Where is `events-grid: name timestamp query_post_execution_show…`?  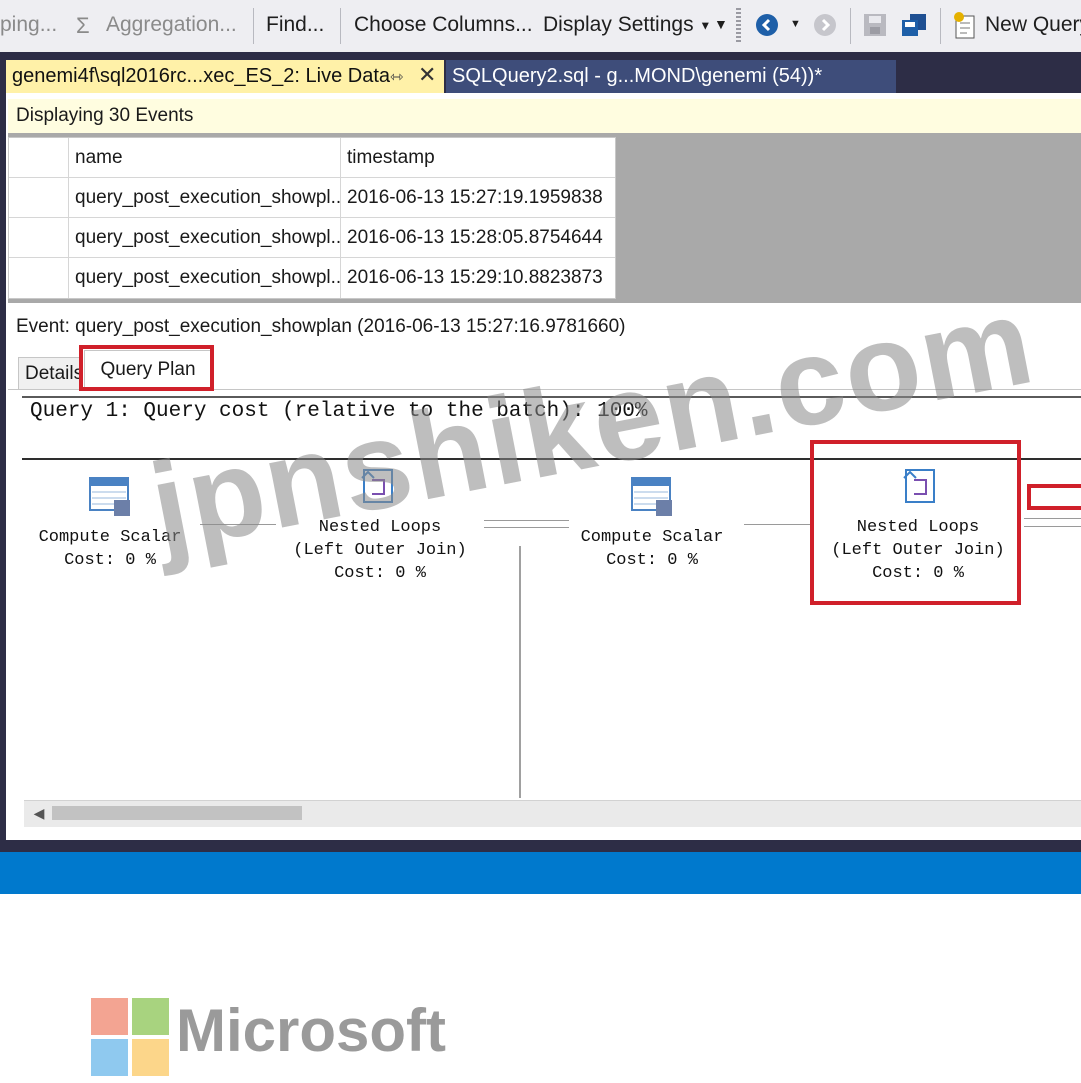
events-grid: name timestamp query_post_execution_show… is located at coordinates (312, 218).